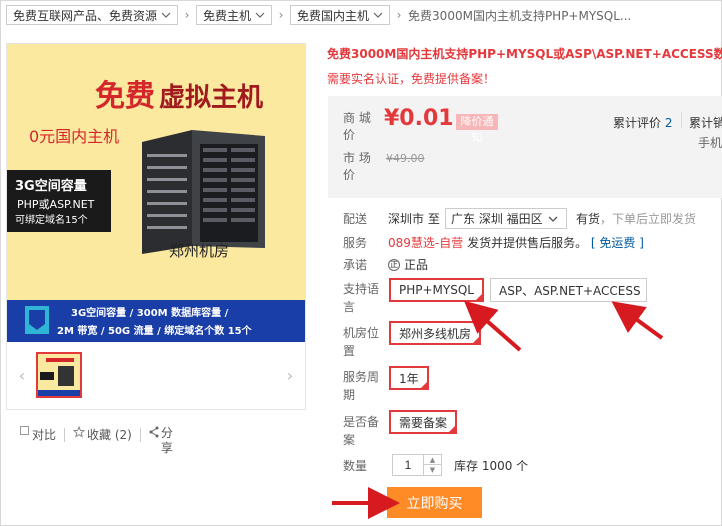 The height and width of the screenshot is (526, 722). Describe the element at coordinates (125, 96) in the screenshot. I see `image-headline-red: 免费` at that location.